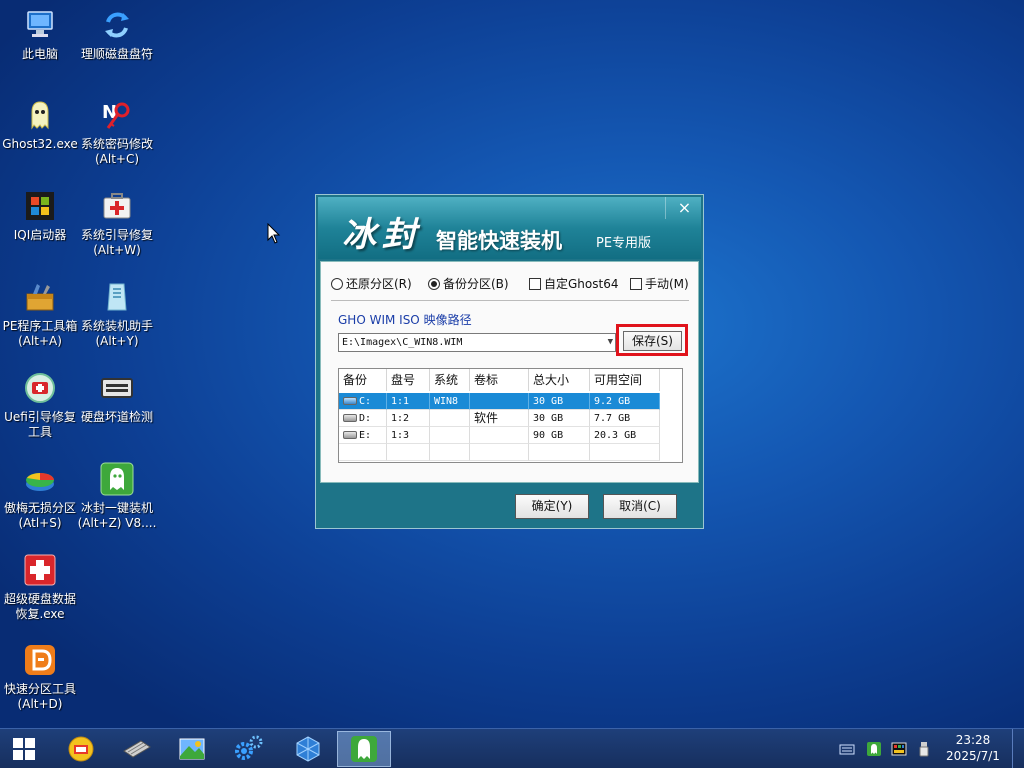 The height and width of the screenshot is (768, 1024). I want to click on computer-icon, so click(40, 24).